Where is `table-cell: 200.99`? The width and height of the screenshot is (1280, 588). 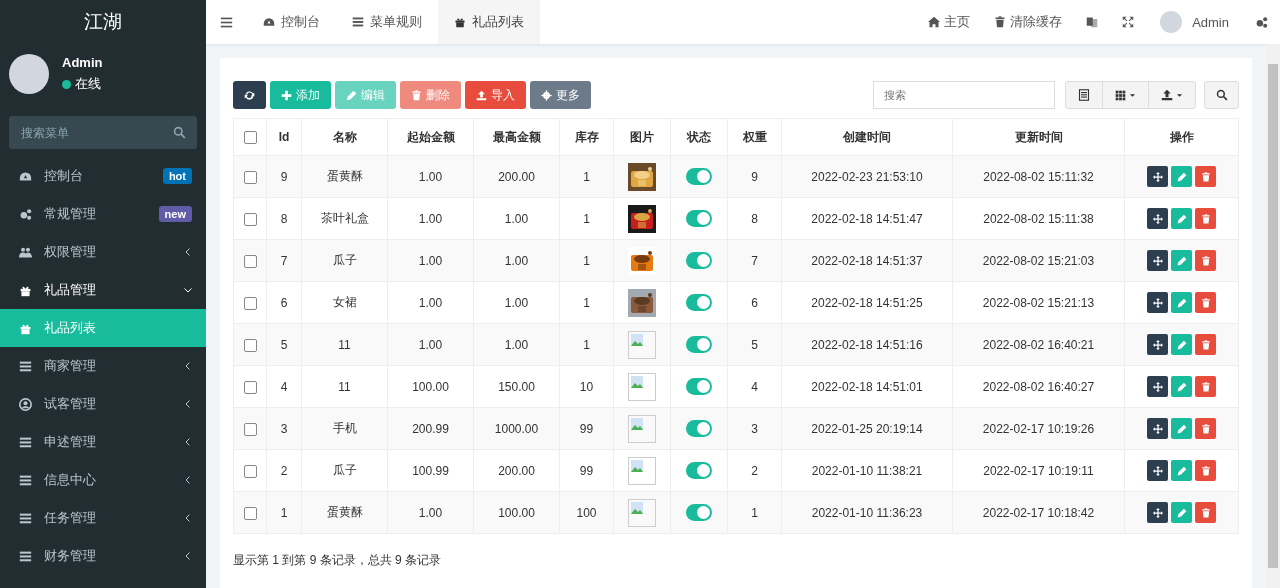 table-cell: 200.99 is located at coordinates (430, 428).